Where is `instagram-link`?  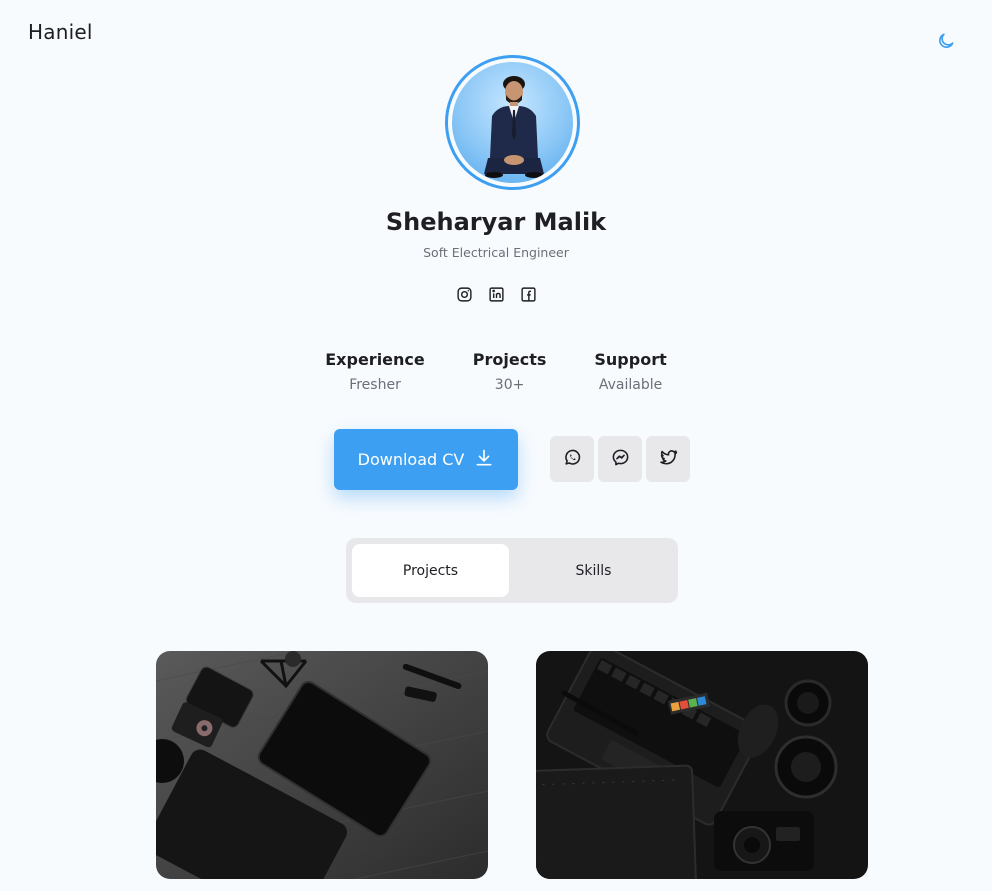
instagram-link is located at coordinates (464, 296).